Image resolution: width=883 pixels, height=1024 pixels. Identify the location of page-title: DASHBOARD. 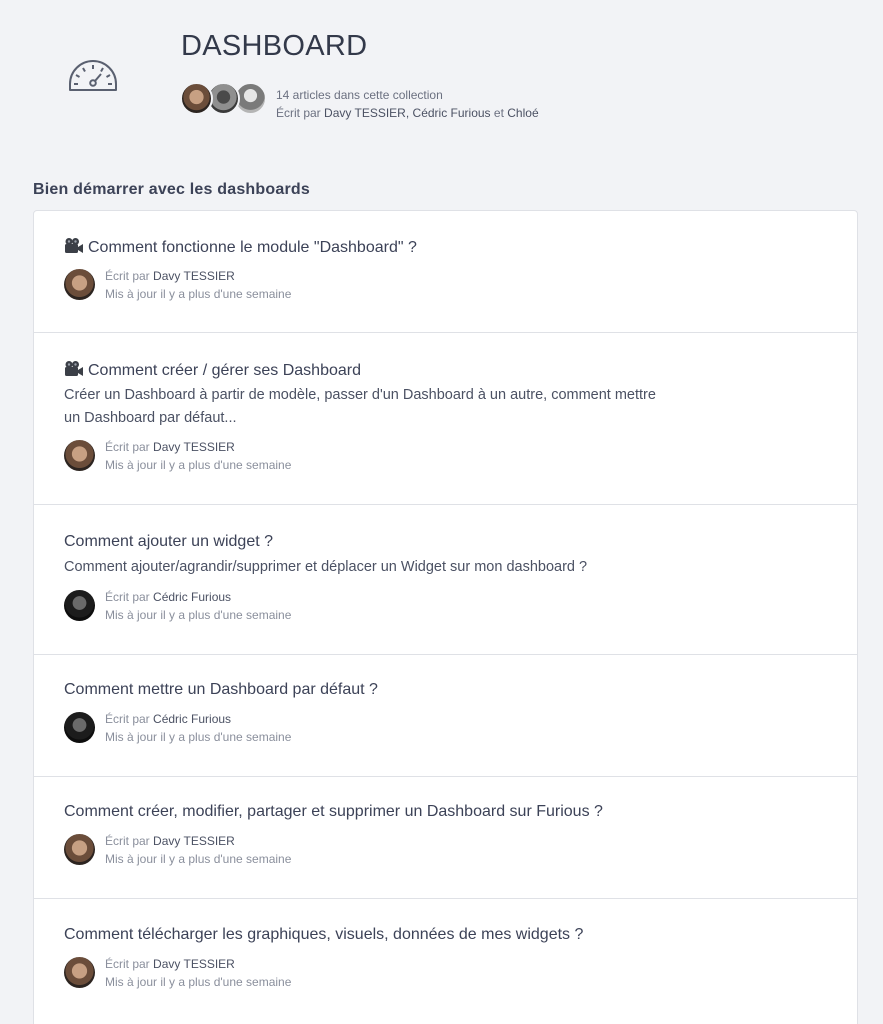
(274, 46).